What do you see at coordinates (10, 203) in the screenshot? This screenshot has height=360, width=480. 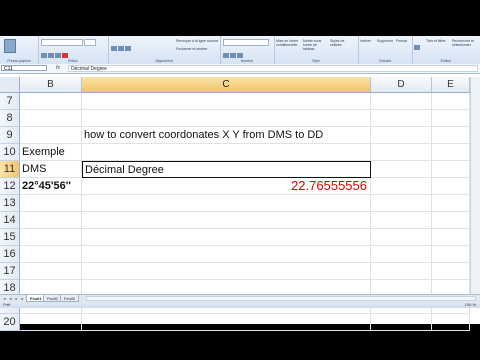 I see `row-header: 13` at bounding box center [10, 203].